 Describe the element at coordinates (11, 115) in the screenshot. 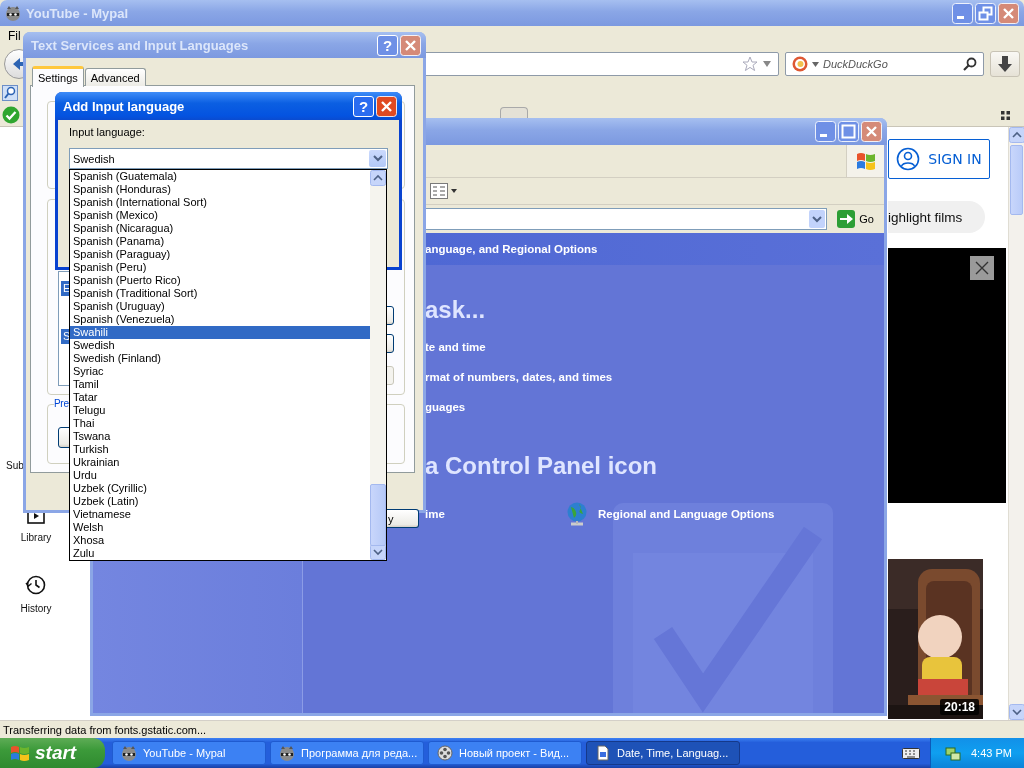

I see `checkmark-icon` at that location.